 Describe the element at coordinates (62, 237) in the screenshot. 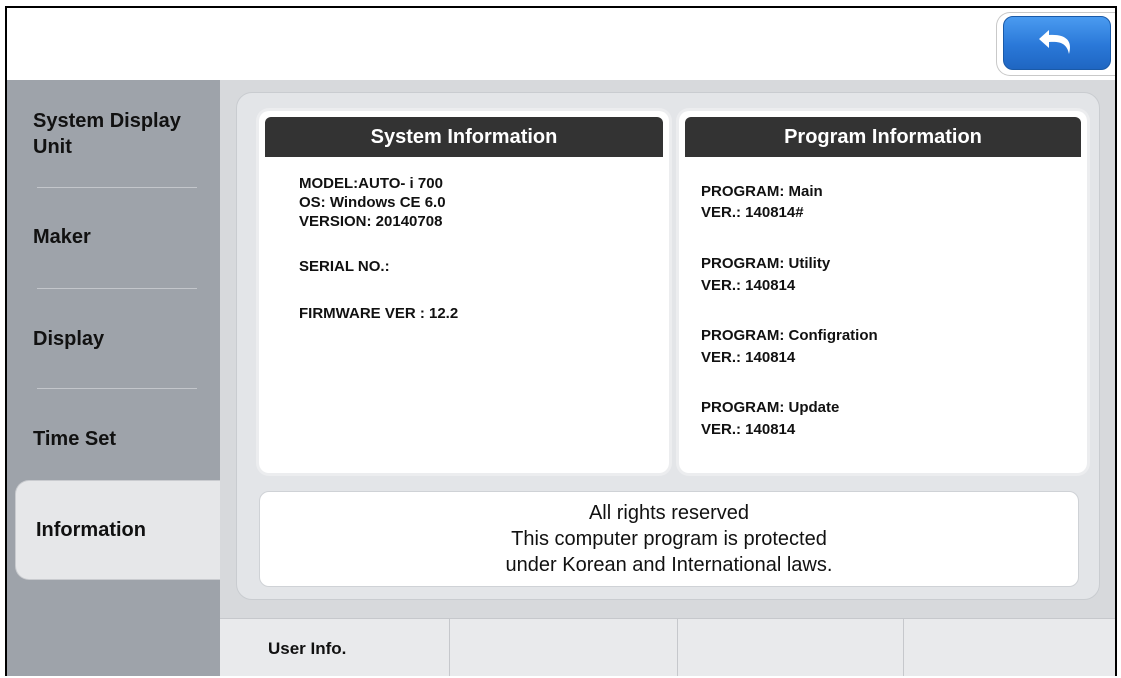

I see `sidebar-item-label: Maker` at that location.